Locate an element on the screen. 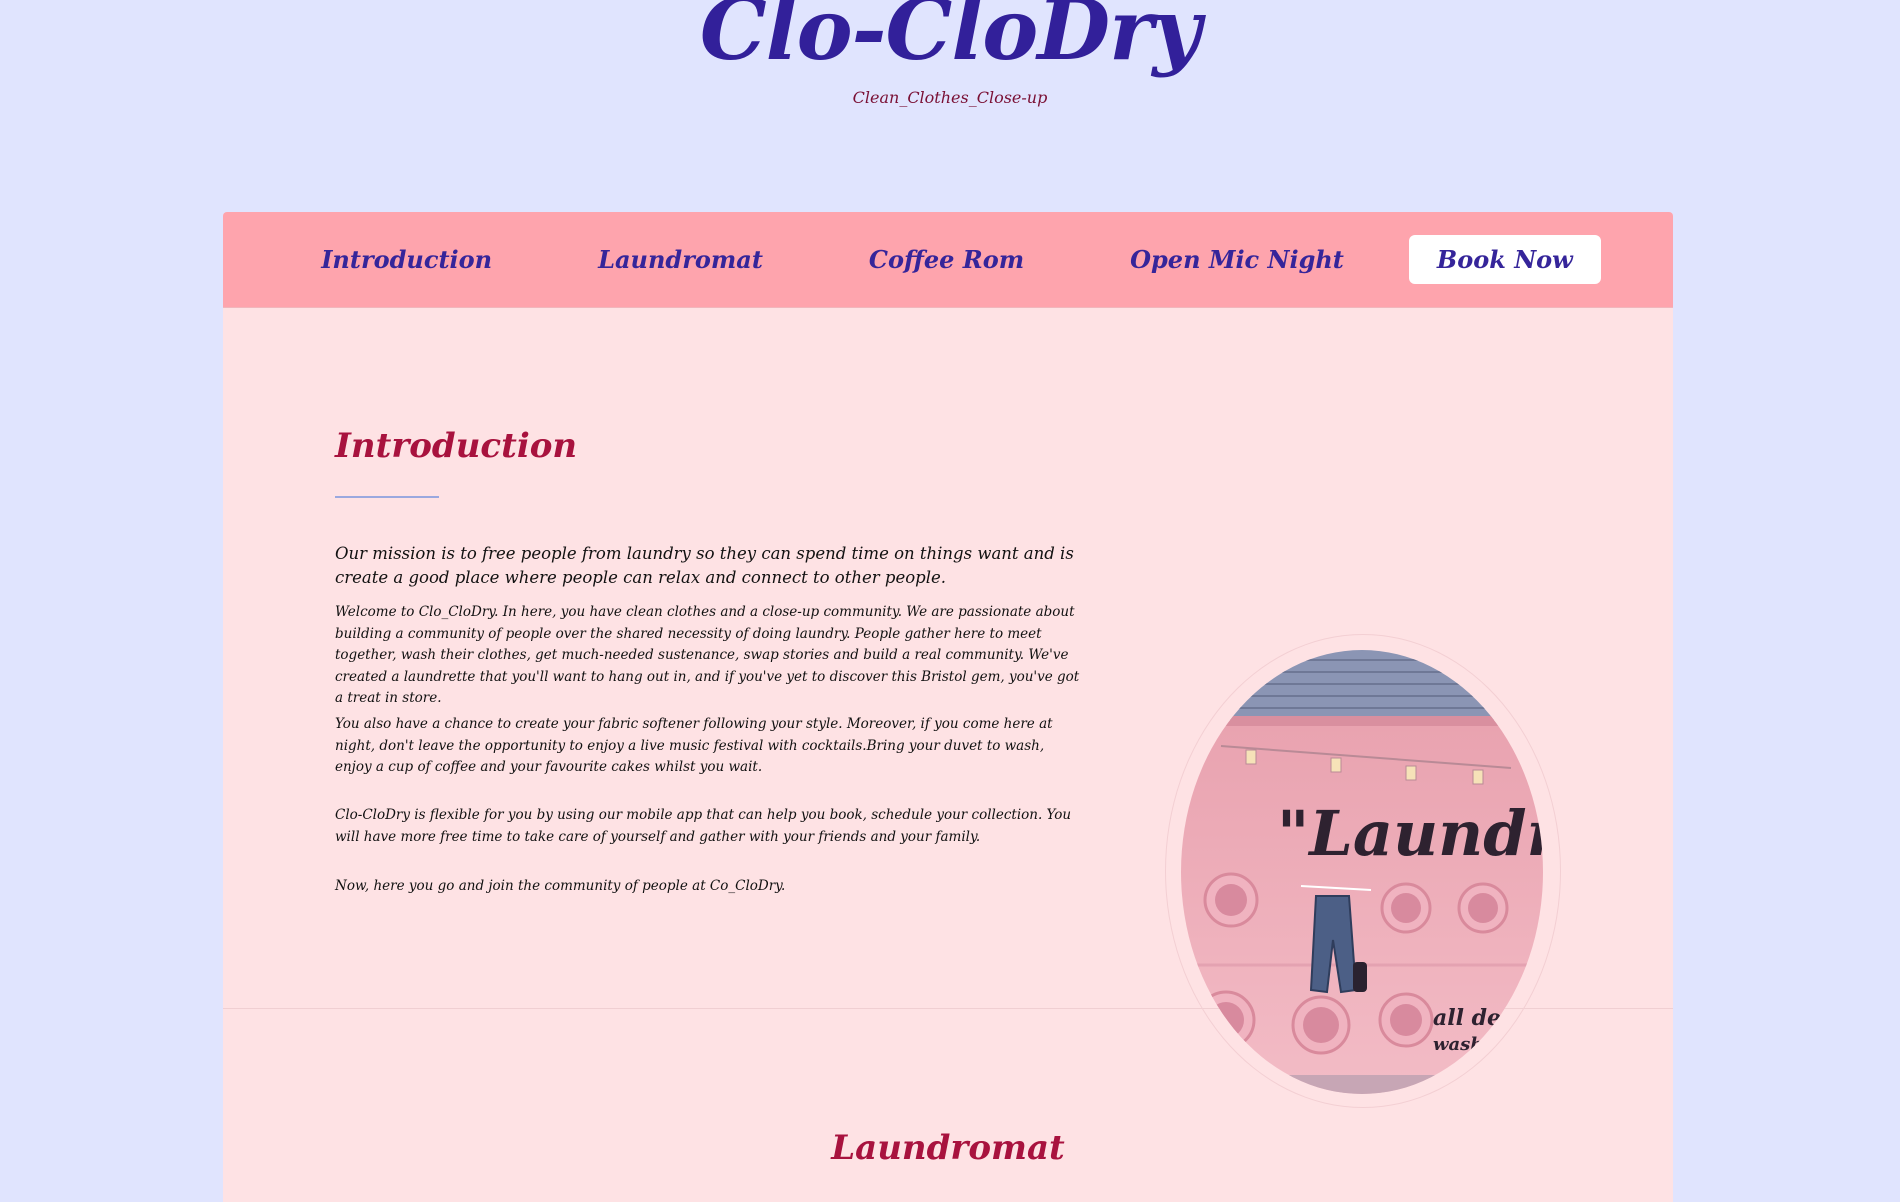 Image resolution: width=1900 pixels, height=1202 pixels. nav-item-coffee-room: Coffee Rom is located at coordinates (946, 259).